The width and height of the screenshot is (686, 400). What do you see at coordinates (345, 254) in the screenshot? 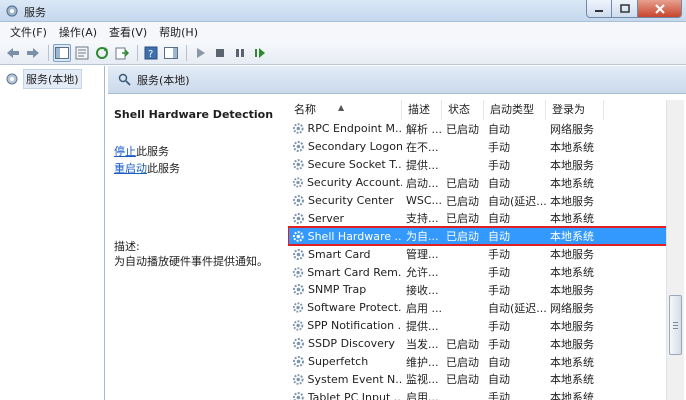
I see `cell-name: Smart Card` at bounding box center [345, 254].